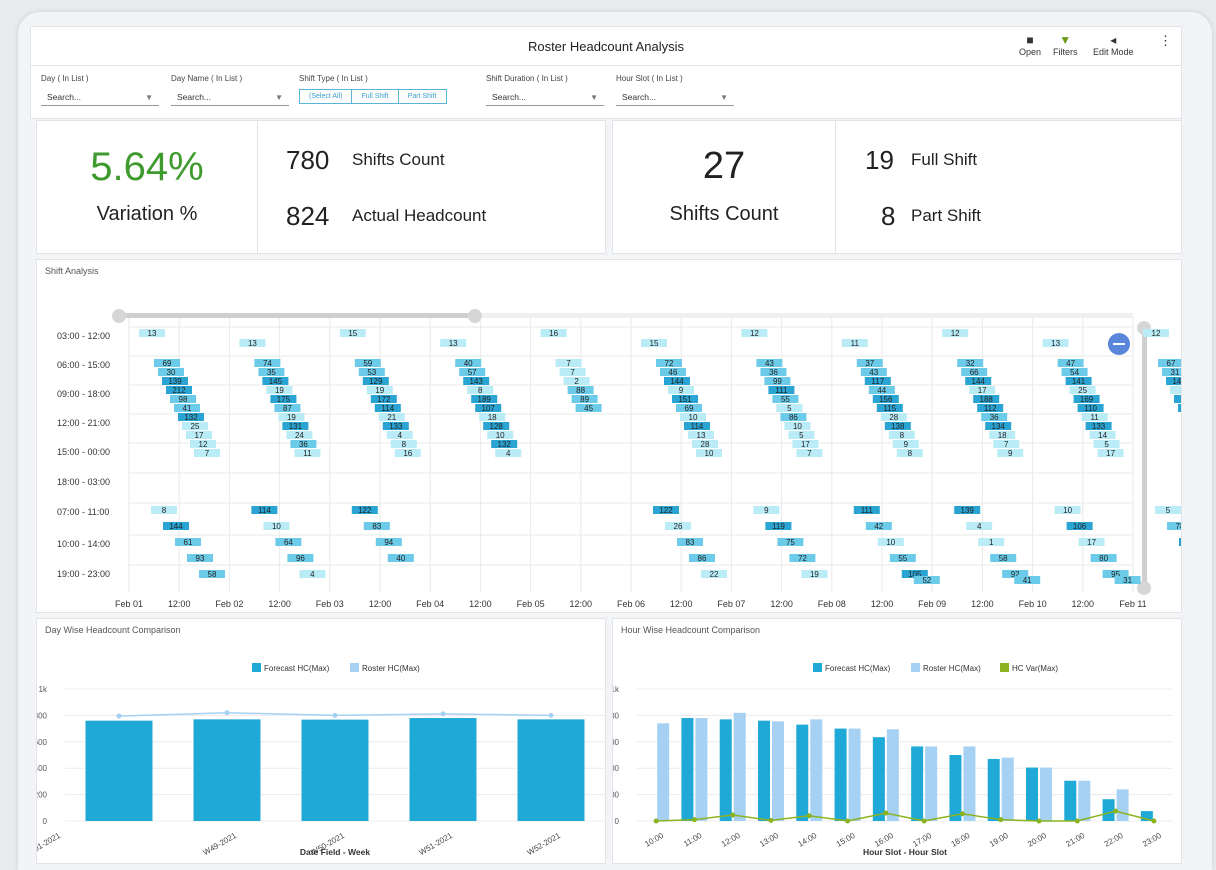 The image size is (1216, 870). I want to click on shift-bar-label: 59, so click(367, 363).